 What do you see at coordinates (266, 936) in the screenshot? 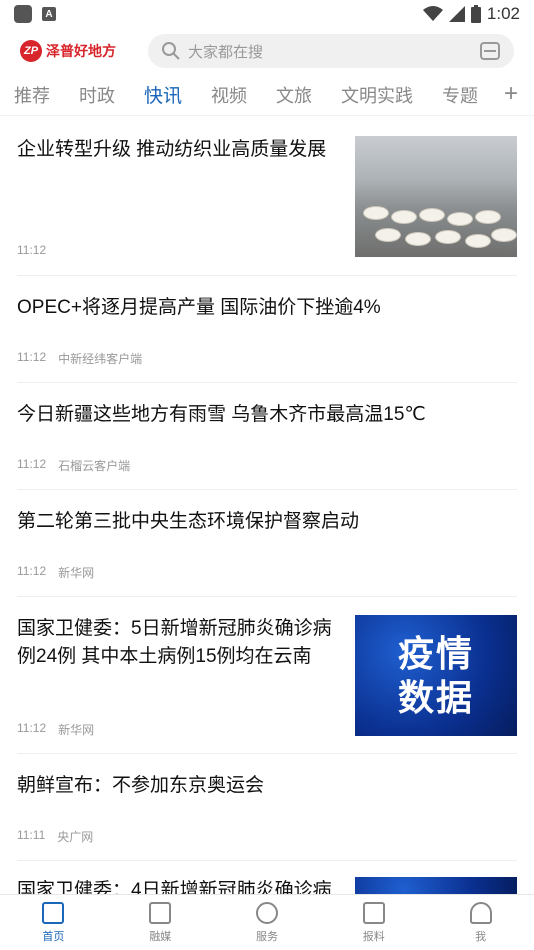
I see `nav-label: 服务` at bounding box center [266, 936].